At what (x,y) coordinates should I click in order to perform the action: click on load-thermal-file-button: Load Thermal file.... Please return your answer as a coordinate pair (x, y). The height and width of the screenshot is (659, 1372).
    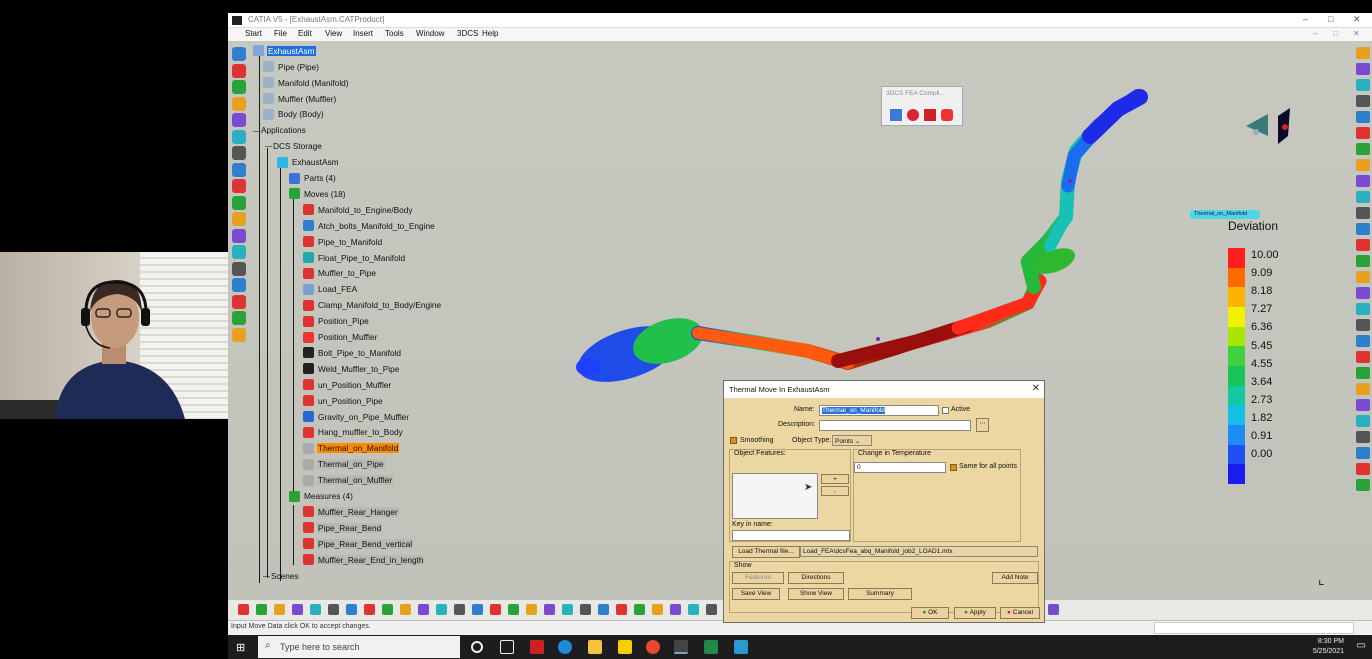
    Looking at the image, I should click on (766, 552).